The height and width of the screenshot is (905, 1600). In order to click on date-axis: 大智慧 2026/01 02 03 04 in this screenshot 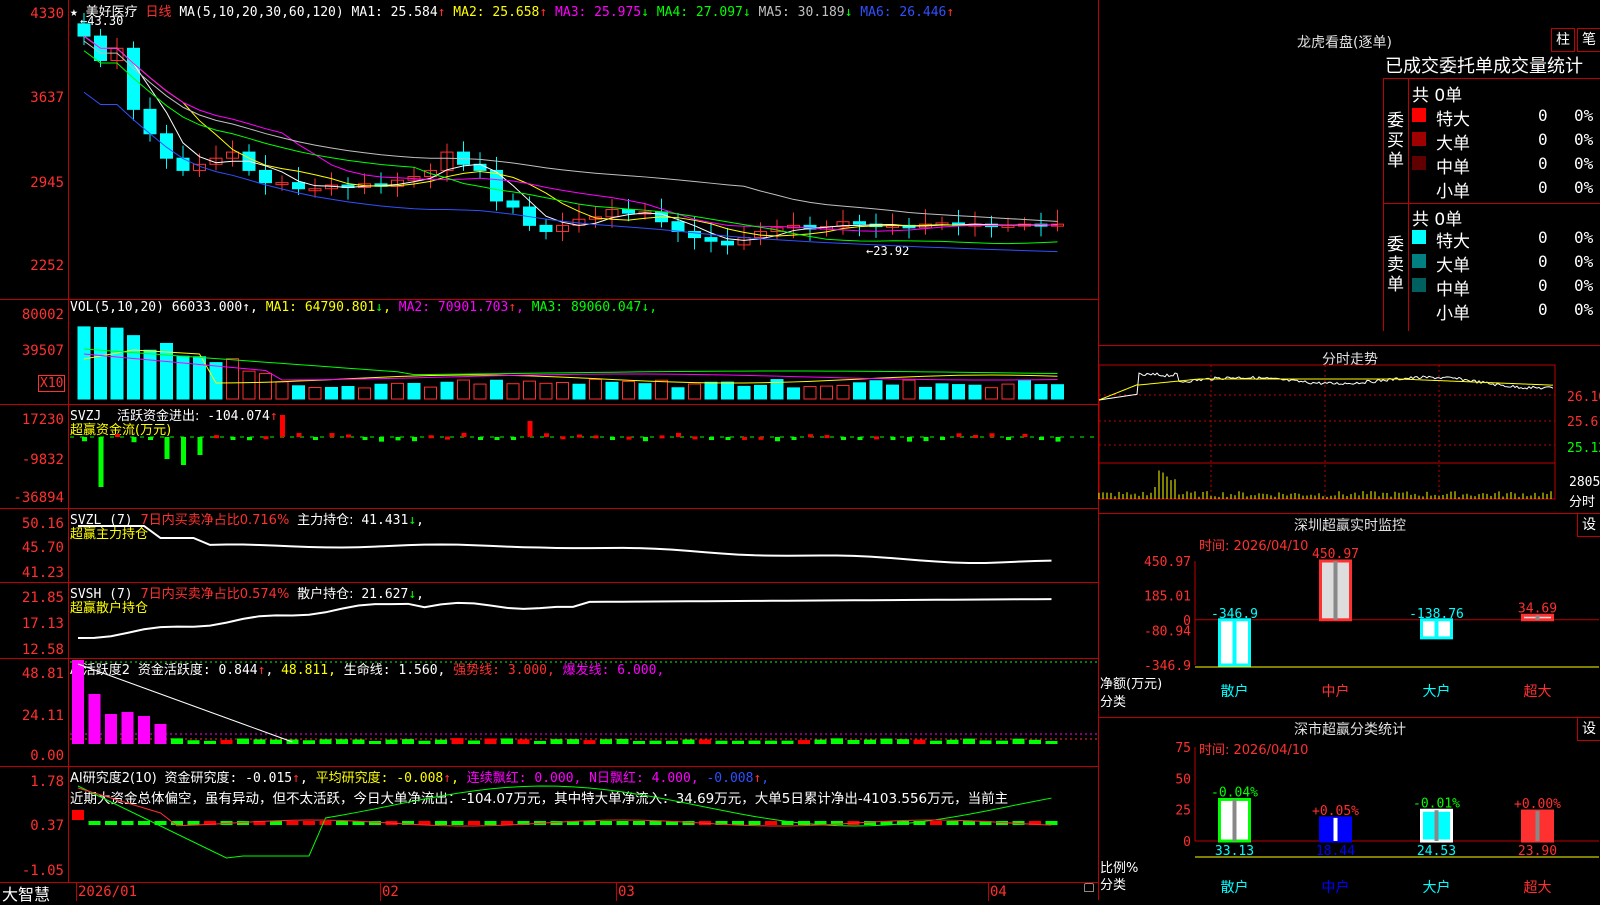, I will do `click(549, 893)`.